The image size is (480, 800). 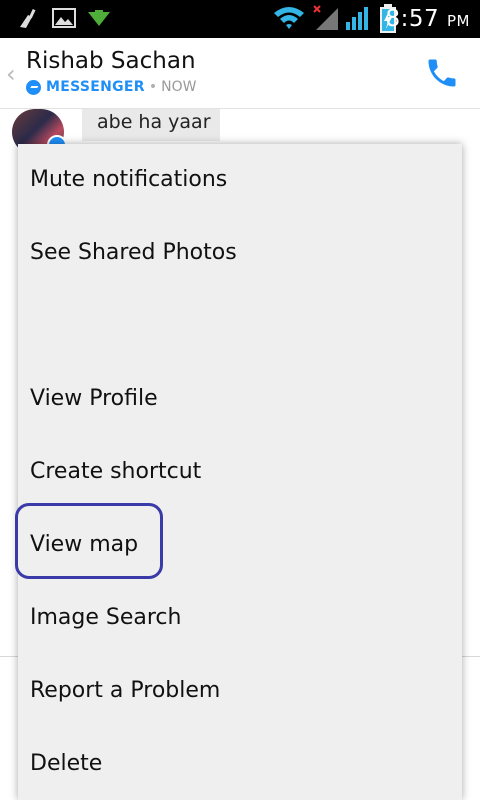 I want to click on clock: 8:57 PM, so click(x=427, y=19).